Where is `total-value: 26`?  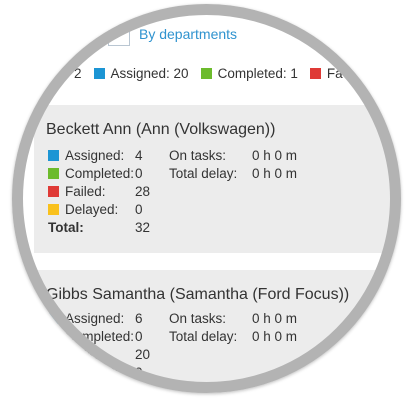
total-value: 26 is located at coordinates (143, 388).